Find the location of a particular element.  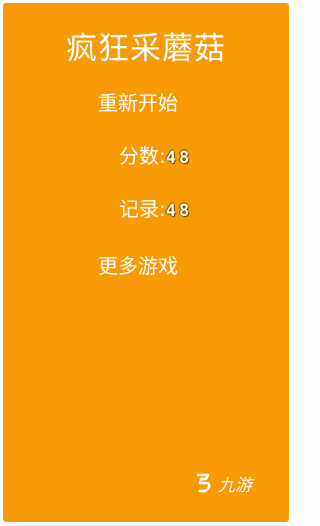

restart-button: 重新开始 is located at coordinates (138, 103).